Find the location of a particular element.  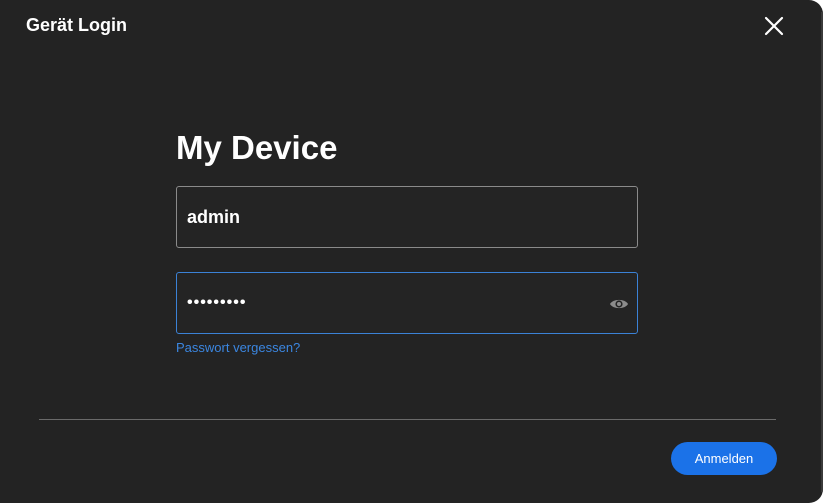

login-button: Anmelden is located at coordinates (724, 458).